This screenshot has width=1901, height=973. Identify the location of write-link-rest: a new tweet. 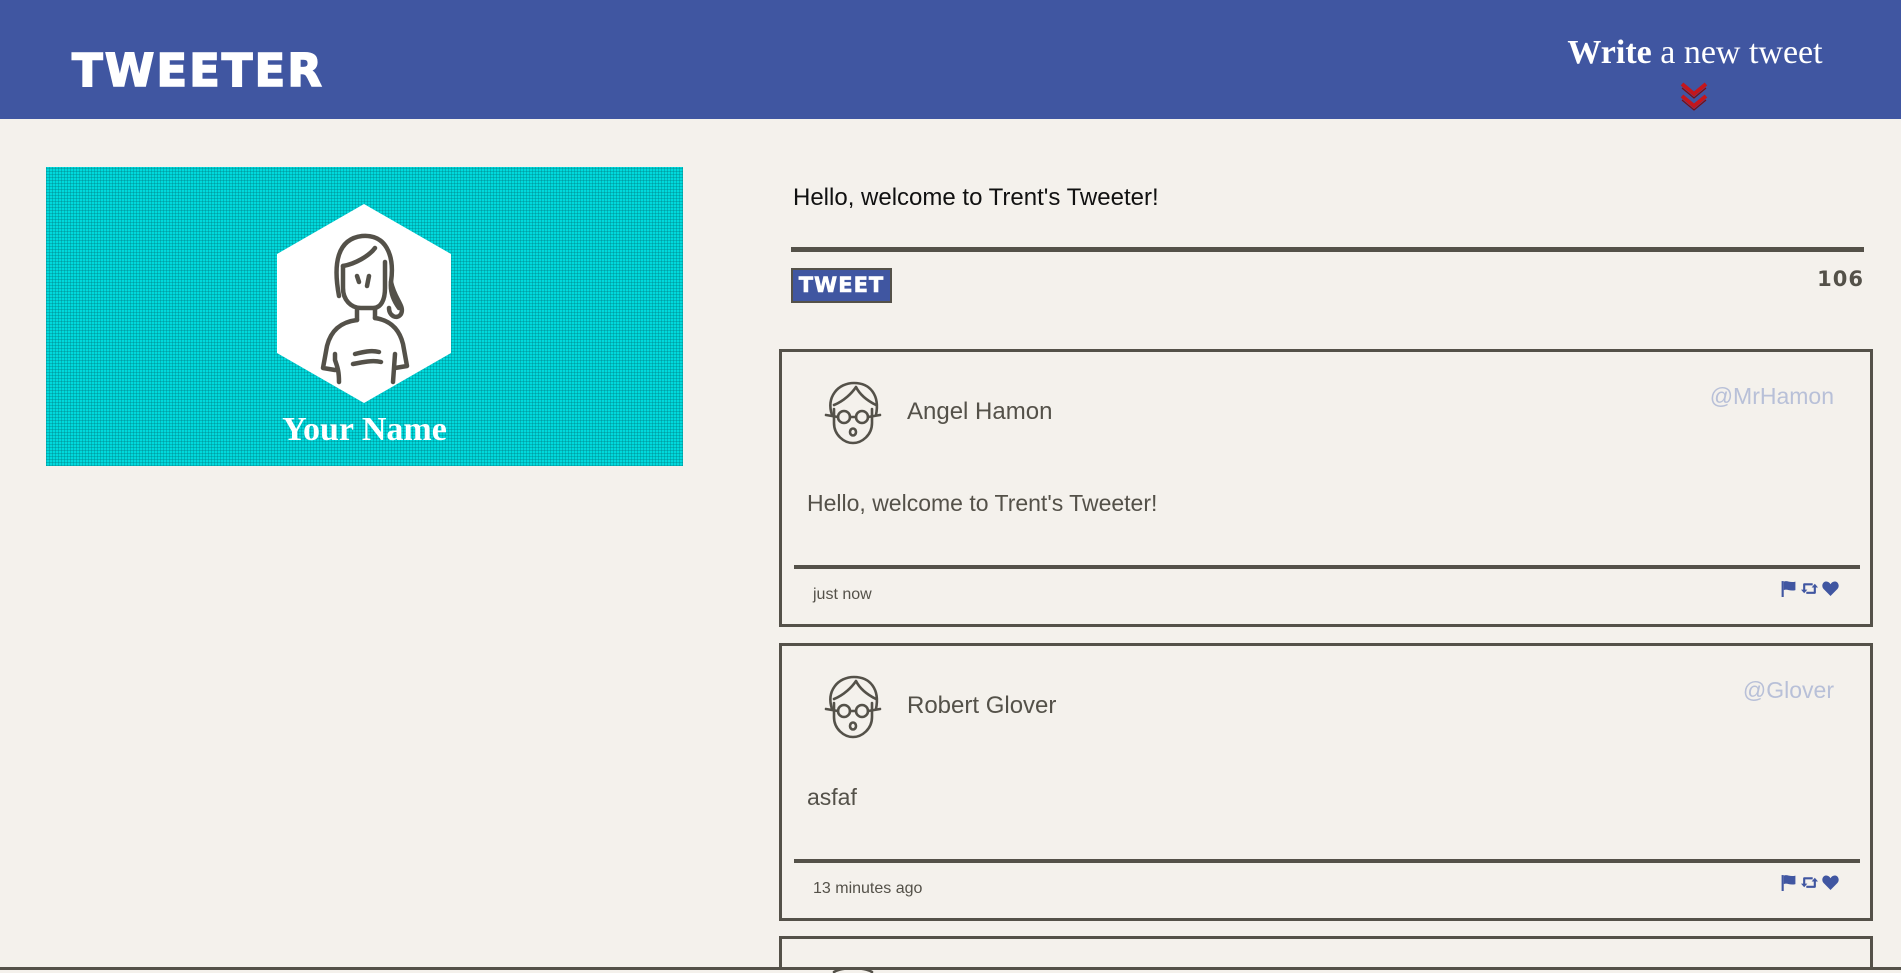
(1737, 52).